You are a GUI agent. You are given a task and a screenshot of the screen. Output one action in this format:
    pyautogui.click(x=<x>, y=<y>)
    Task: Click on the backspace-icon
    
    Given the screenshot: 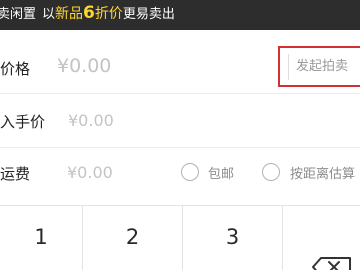 What is the action you would take?
    pyautogui.click(x=331, y=263)
    